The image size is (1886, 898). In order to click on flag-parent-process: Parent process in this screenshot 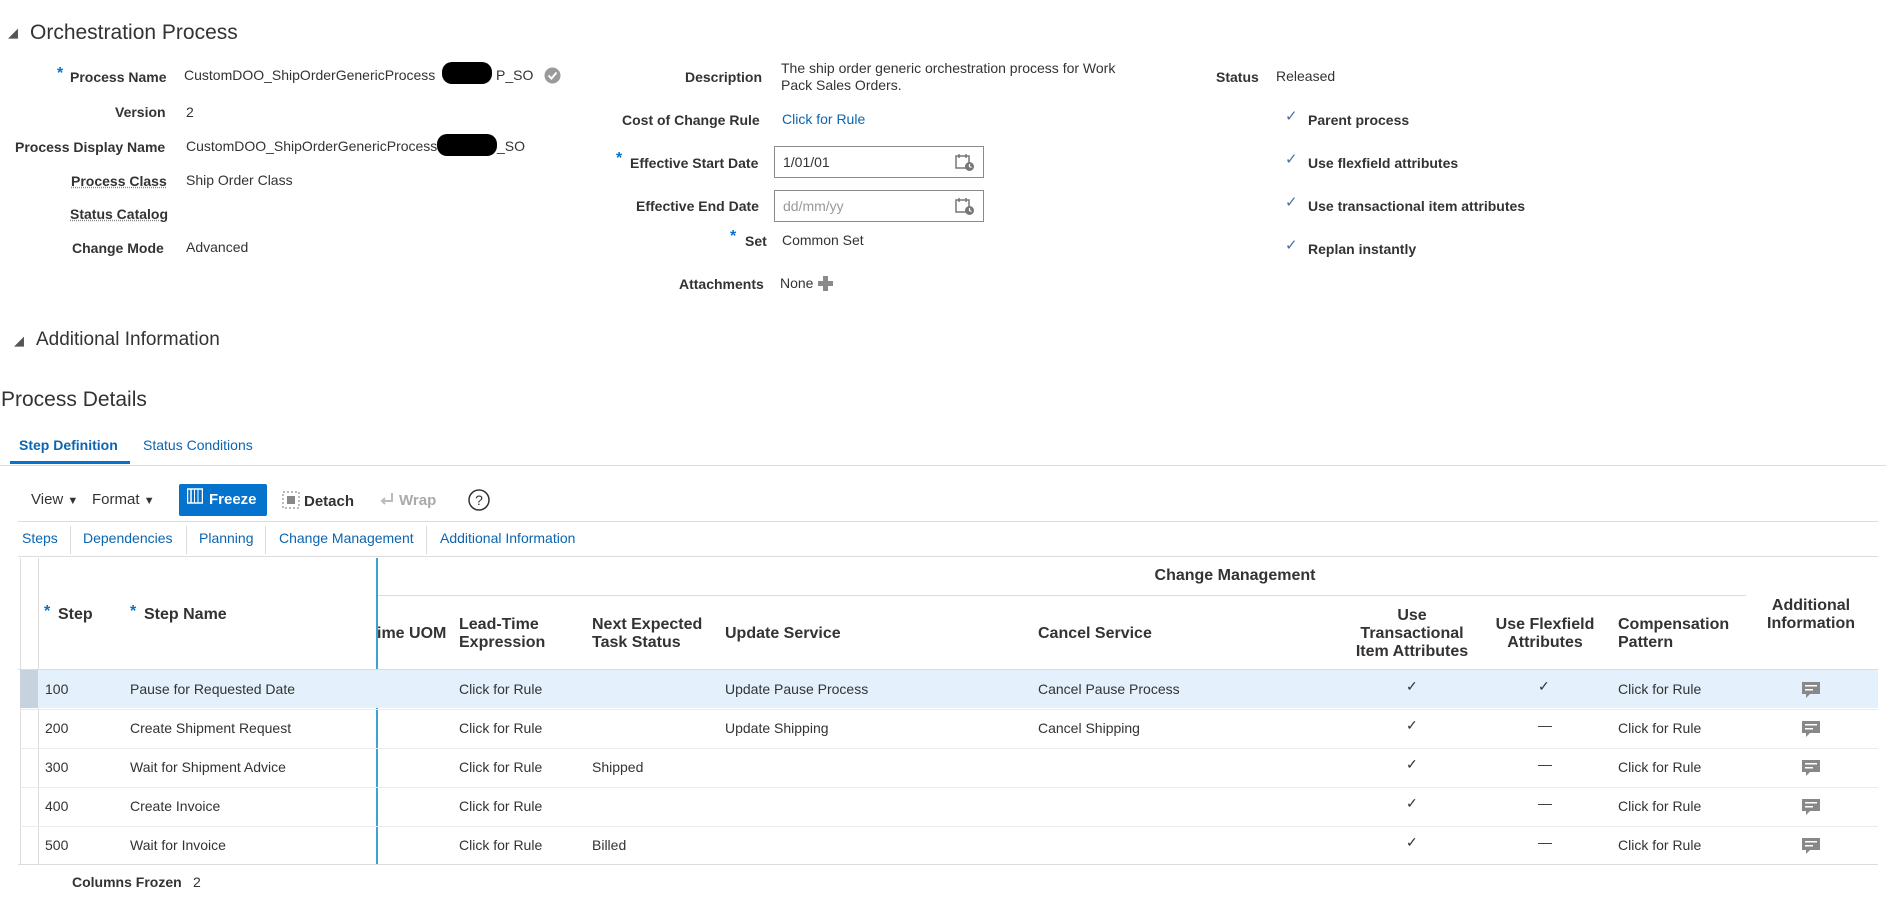, I will do `click(1359, 120)`.